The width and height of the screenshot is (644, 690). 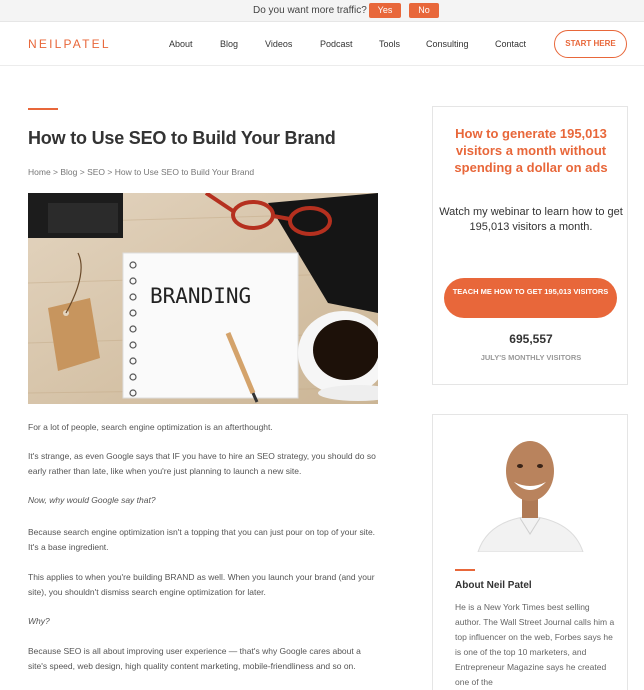 I want to click on about-accent-line, so click(x=465, y=570).